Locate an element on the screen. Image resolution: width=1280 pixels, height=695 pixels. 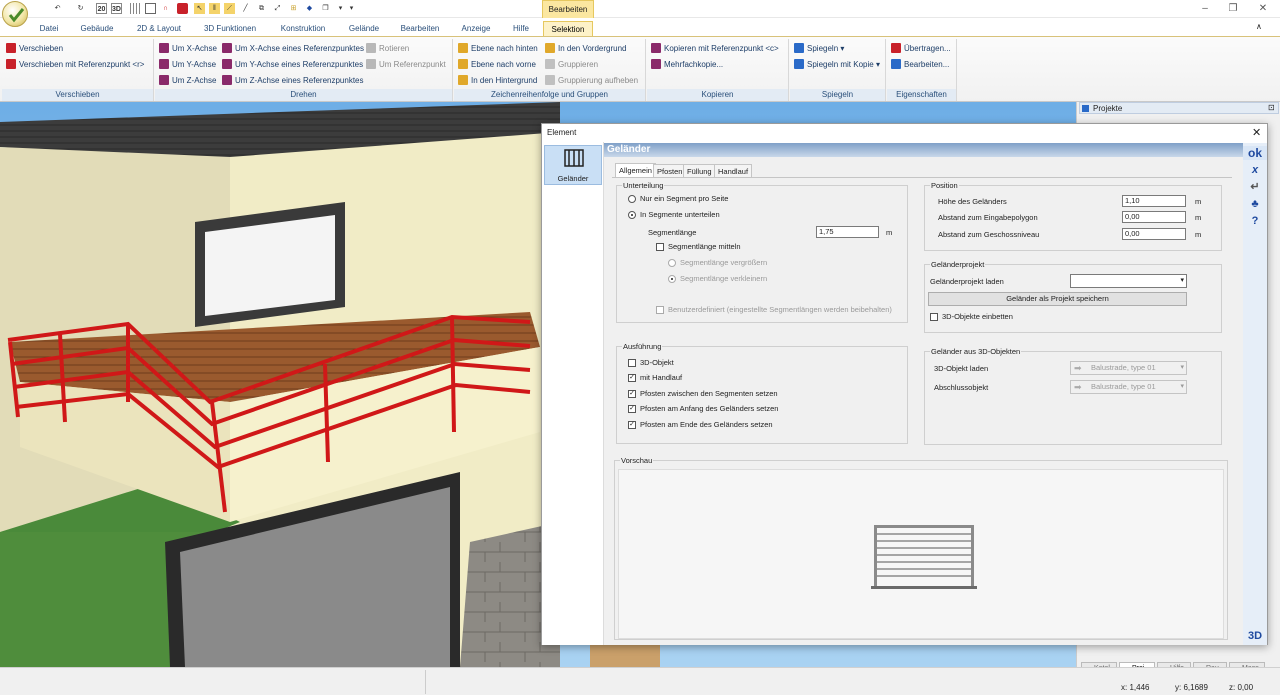
tab-fuellung: Füllung is located at coordinates (699, 170).